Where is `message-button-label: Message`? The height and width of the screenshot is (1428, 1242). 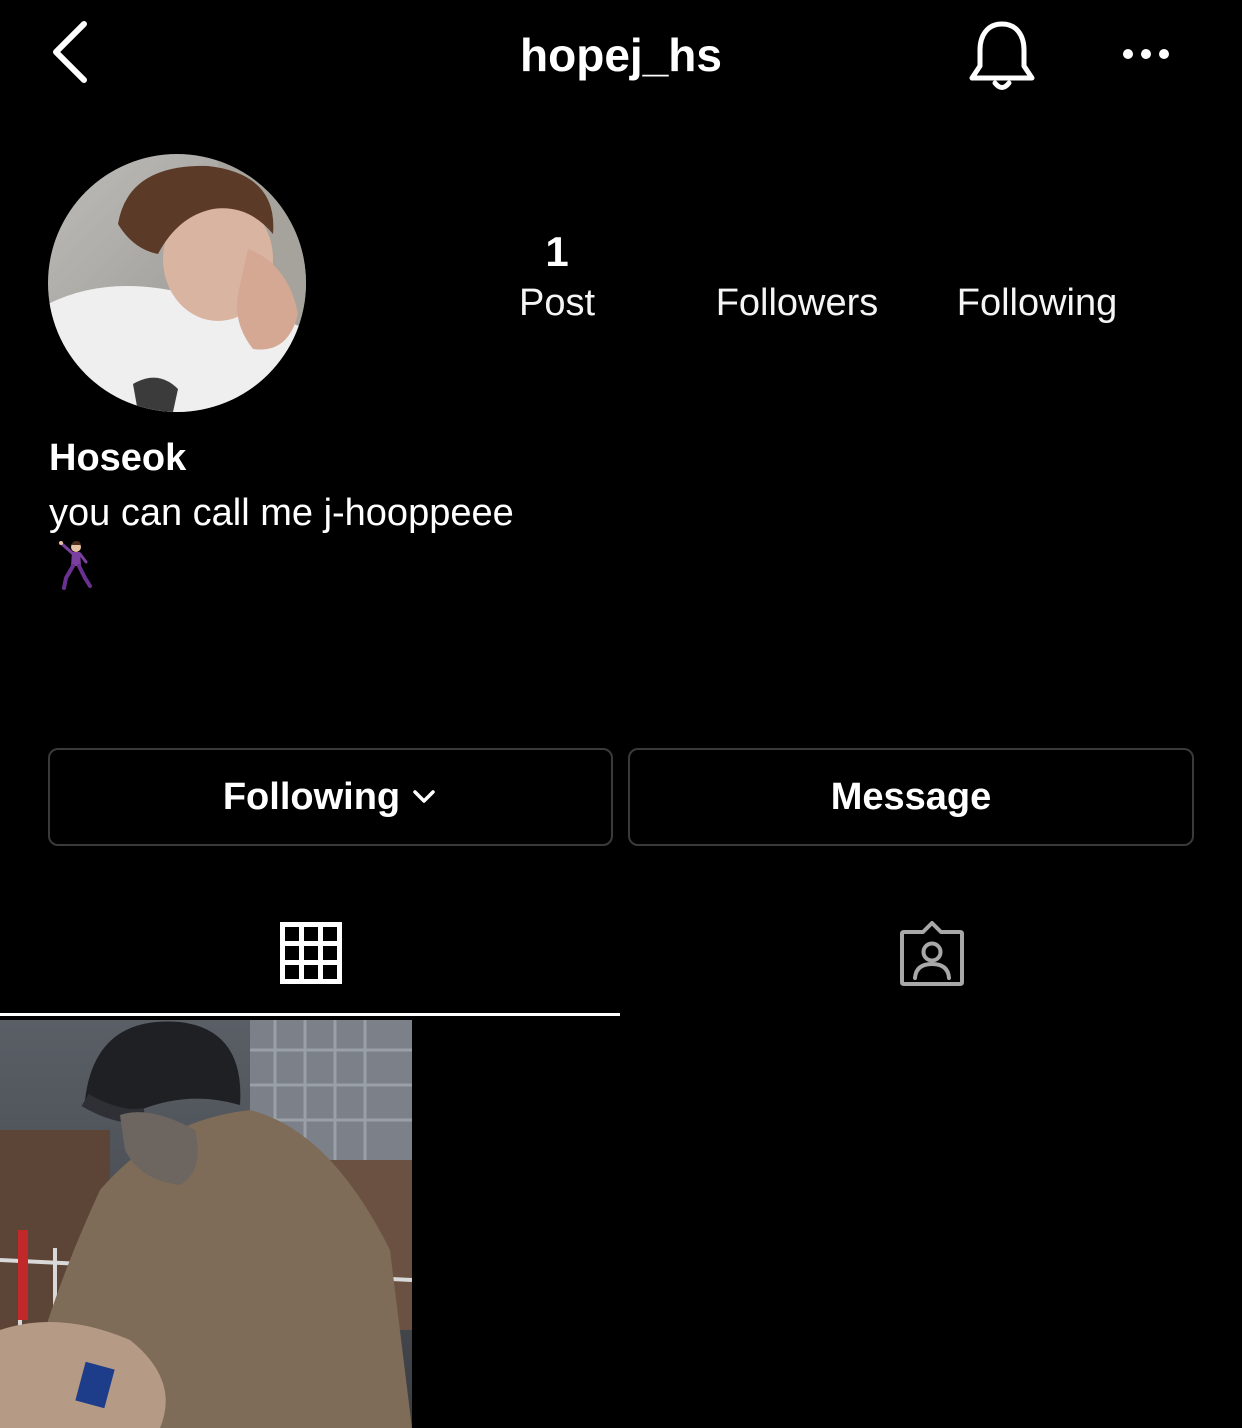 message-button-label: Message is located at coordinates (911, 796).